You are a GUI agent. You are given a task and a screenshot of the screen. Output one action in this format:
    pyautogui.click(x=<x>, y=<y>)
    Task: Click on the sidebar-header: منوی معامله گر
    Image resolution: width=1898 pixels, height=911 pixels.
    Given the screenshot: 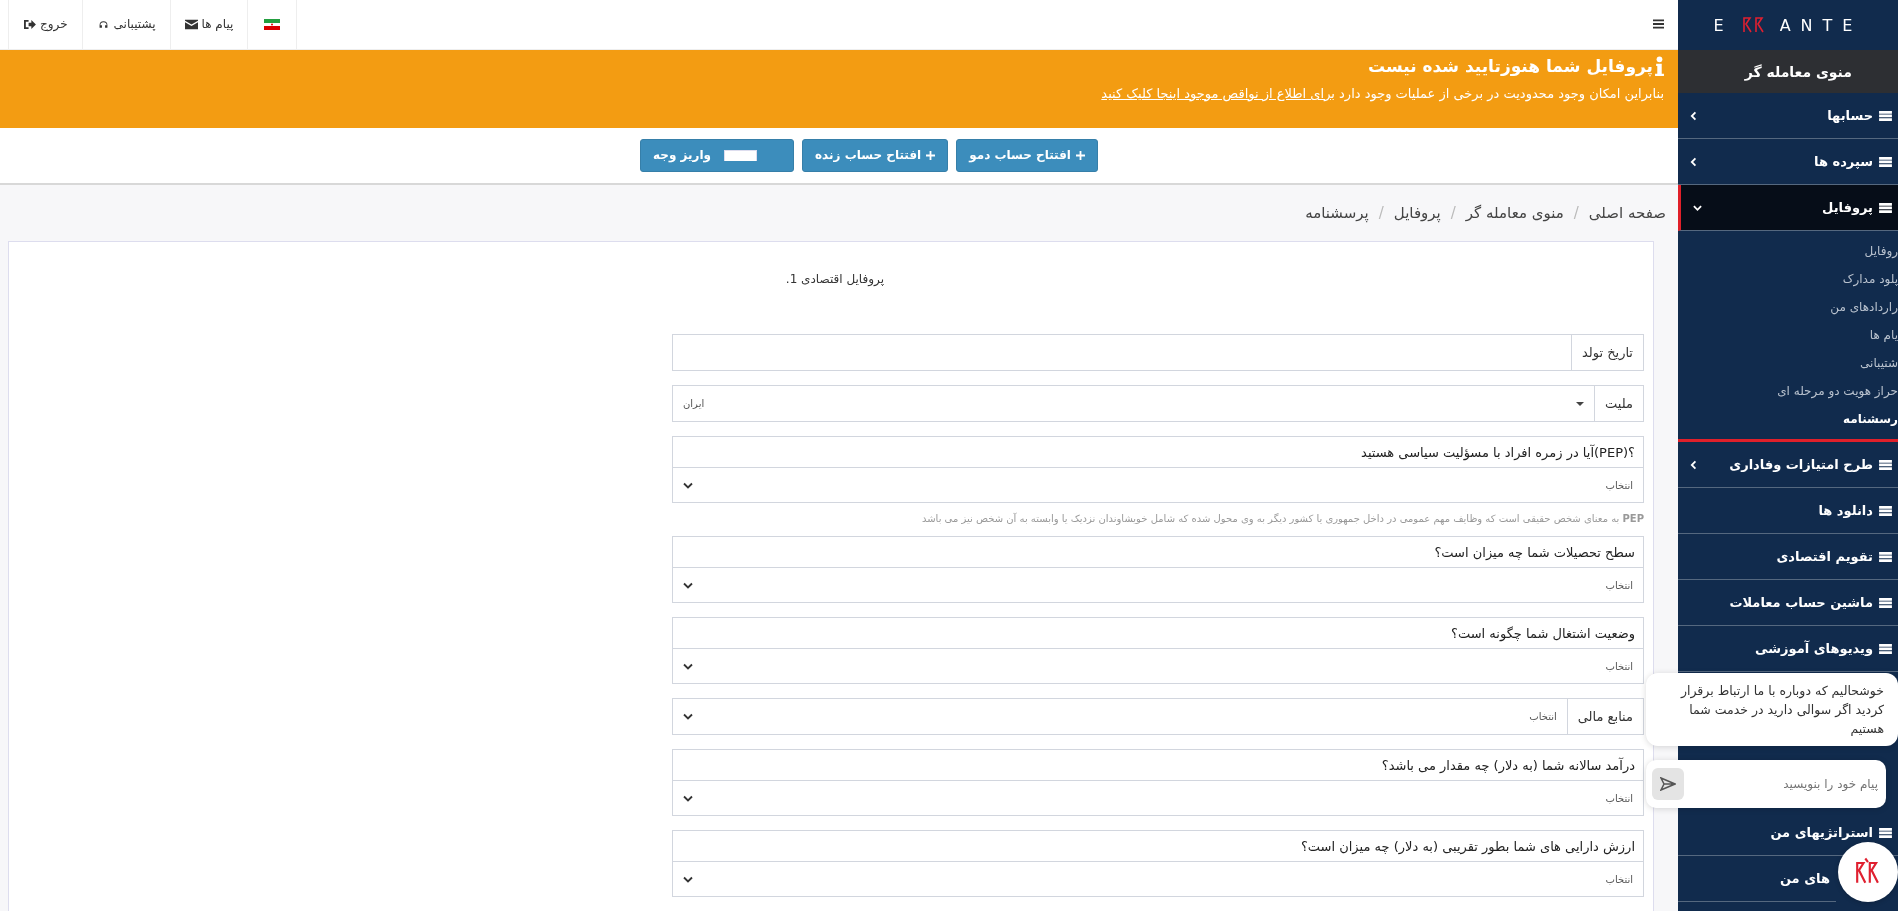 What is the action you would take?
    pyautogui.click(x=1788, y=71)
    